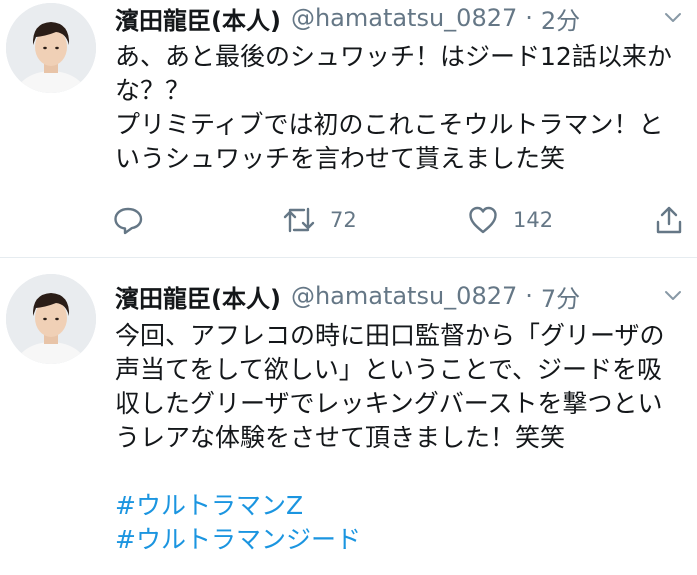 This screenshot has height=575, width=697. What do you see at coordinates (402, 540) in the screenshot?
I see `hashtag-link: #ウルトラマンジード` at bounding box center [402, 540].